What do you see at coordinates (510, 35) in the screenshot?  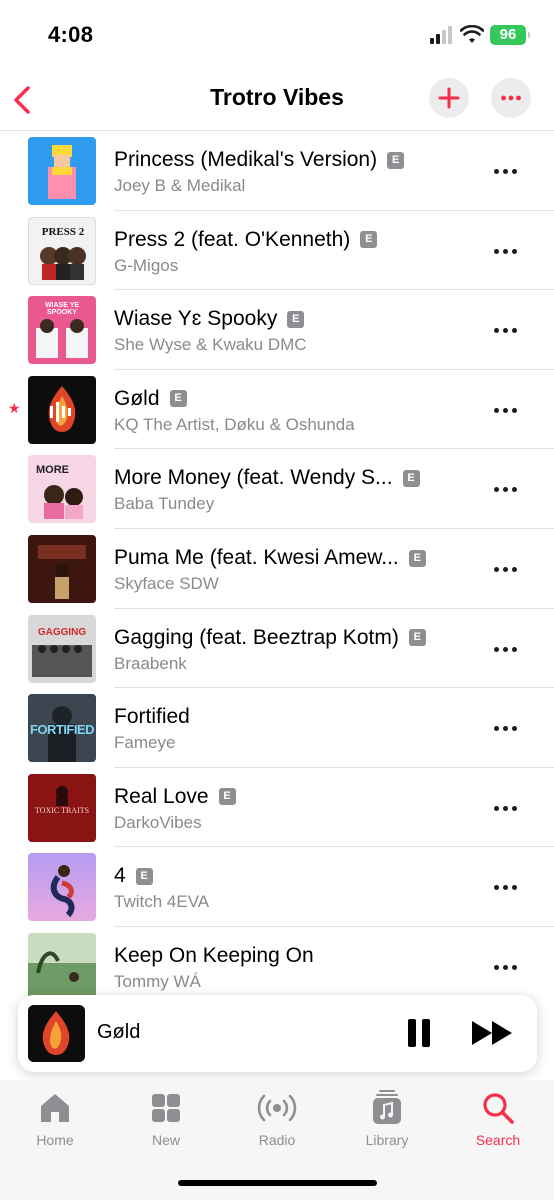 I see `battery-indicator: 96` at bounding box center [510, 35].